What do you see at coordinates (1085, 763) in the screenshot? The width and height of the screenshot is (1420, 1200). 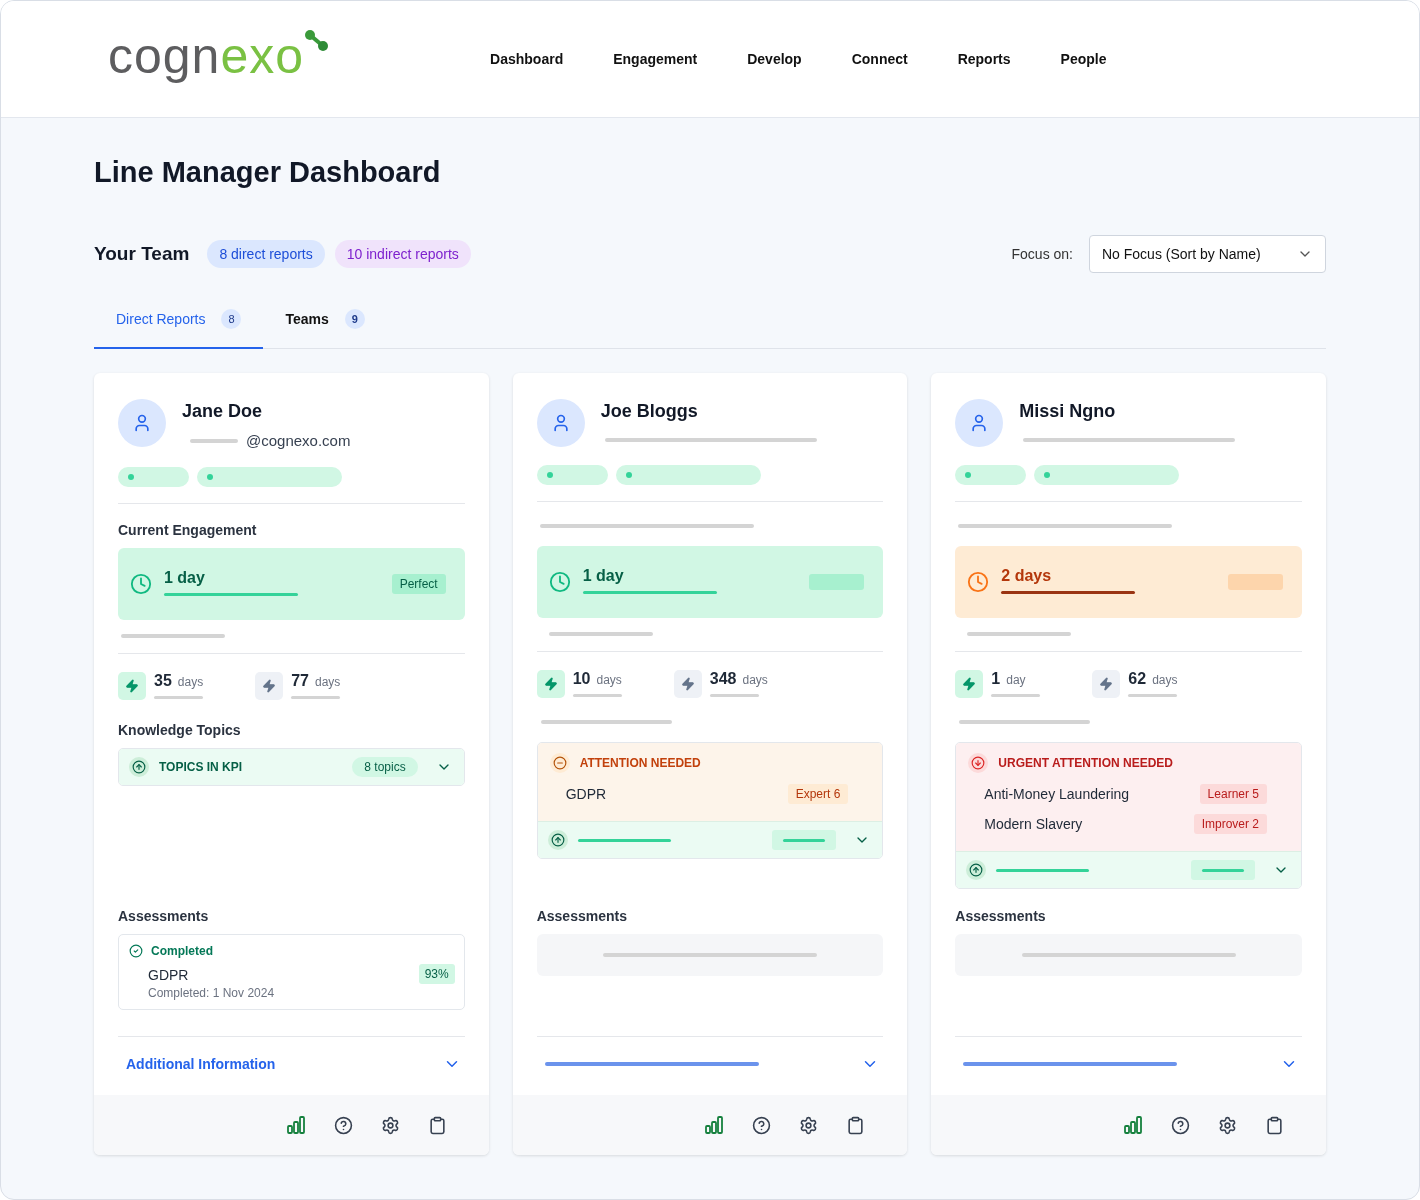 I see `alert-heading: URGENT ATTENTION NEEDED` at bounding box center [1085, 763].